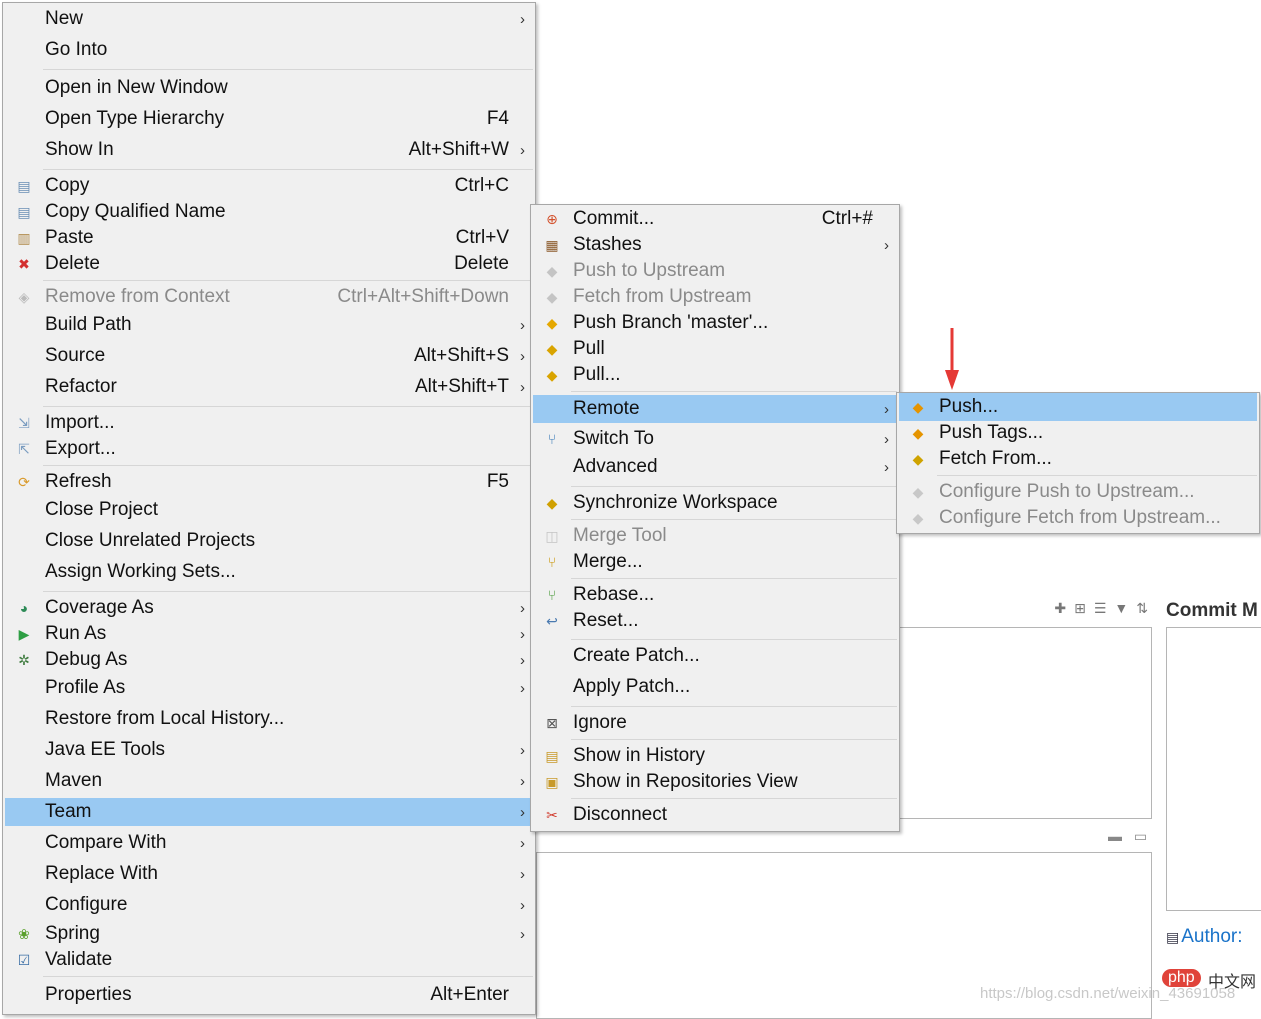 The width and height of the screenshot is (1261, 1019). Describe the element at coordinates (918, 433) in the screenshot. I see `push-tags-icon: ◆` at that location.